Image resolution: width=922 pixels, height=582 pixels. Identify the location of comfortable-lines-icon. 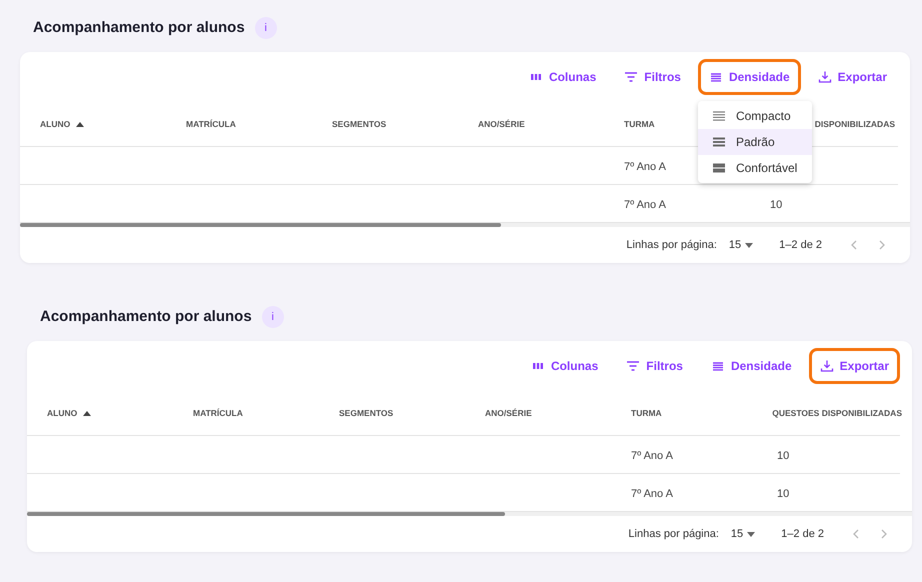
(719, 168).